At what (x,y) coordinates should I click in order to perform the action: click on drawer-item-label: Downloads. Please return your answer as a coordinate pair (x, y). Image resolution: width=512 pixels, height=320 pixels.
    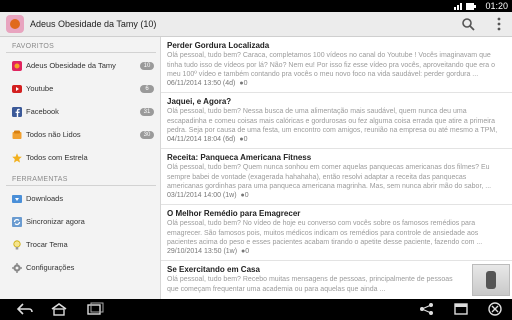
    Looking at the image, I should click on (45, 198).